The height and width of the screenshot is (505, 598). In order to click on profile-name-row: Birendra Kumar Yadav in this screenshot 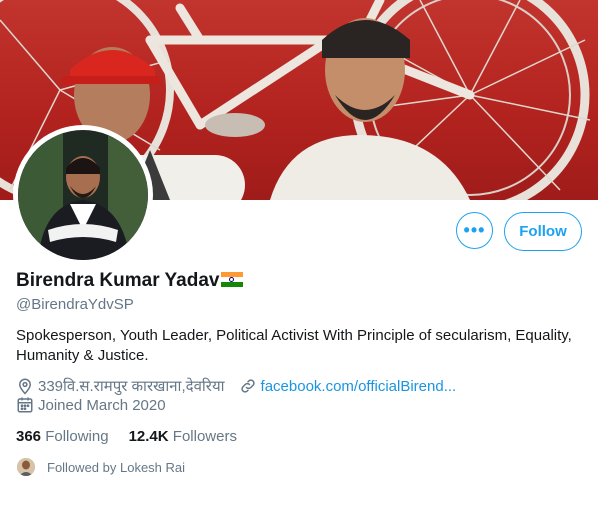, I will do `click(130, 281)`.